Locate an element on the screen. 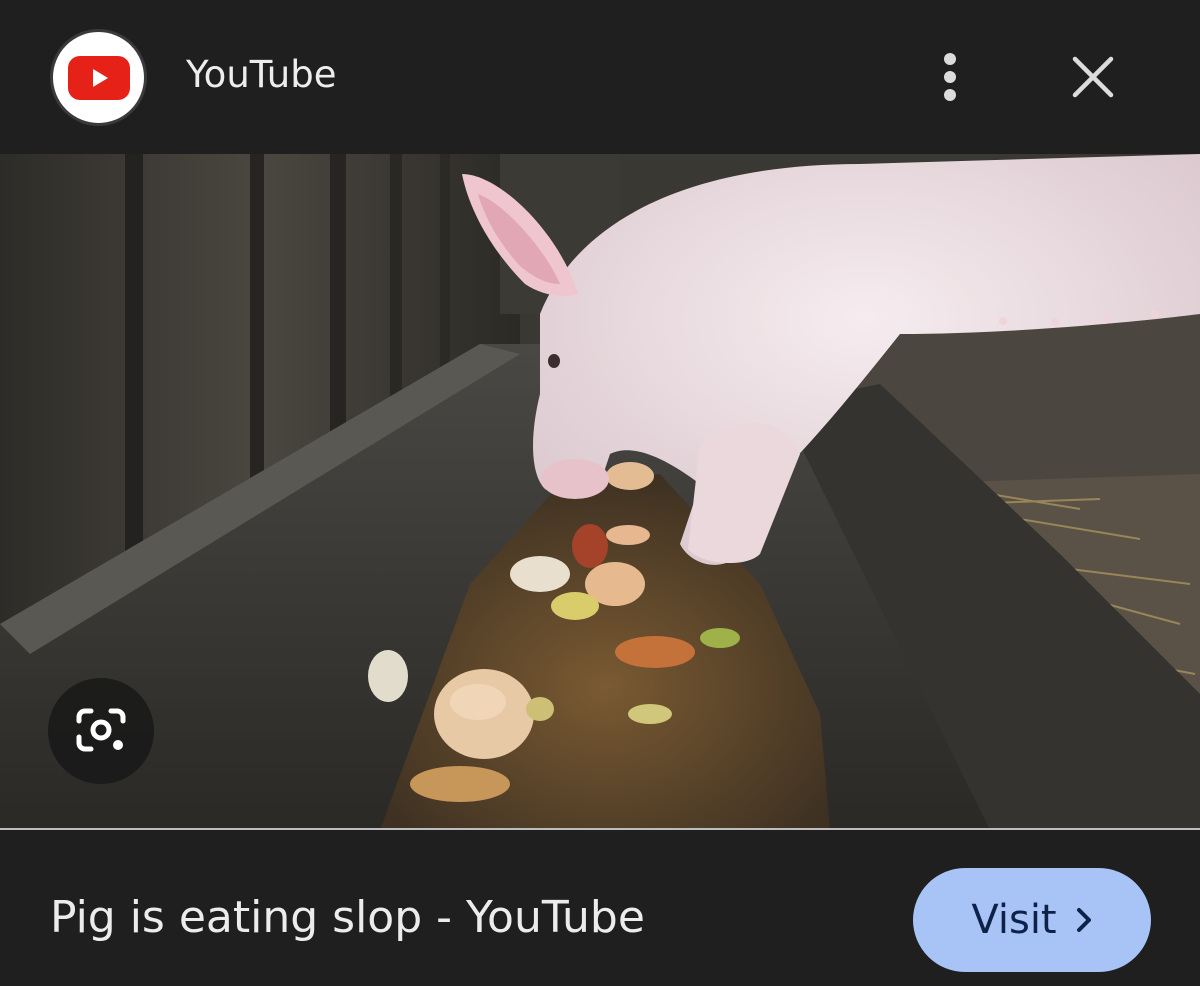 Image resolution: width=1200 pixels, height=986 pixels. source-name: YouTube is located at coordinates (261, 74).